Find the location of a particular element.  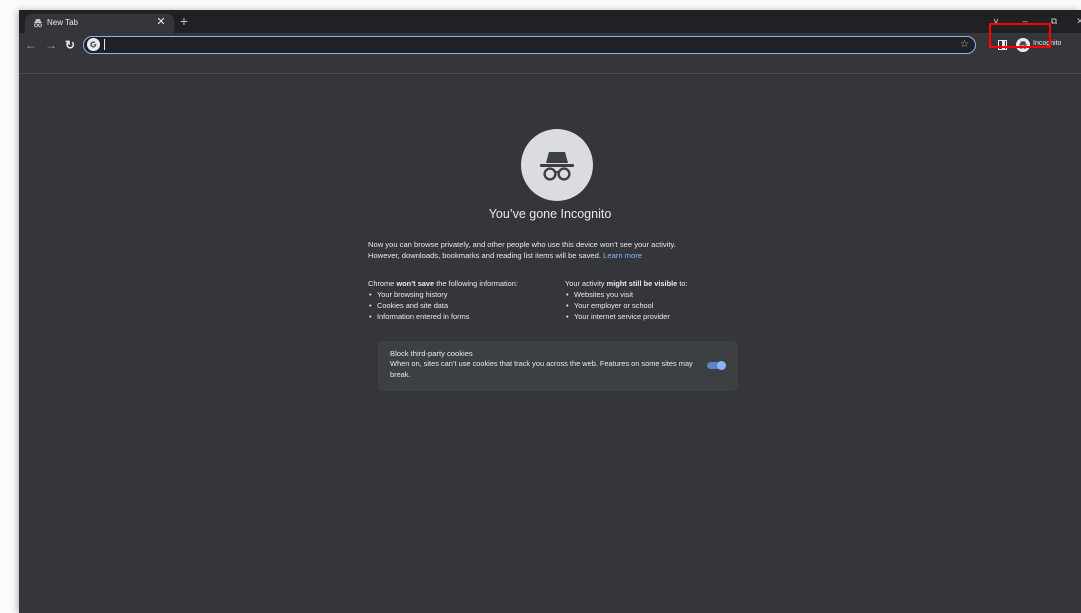

restore-icon: ⧉ is located at coordinates (1054, 21).